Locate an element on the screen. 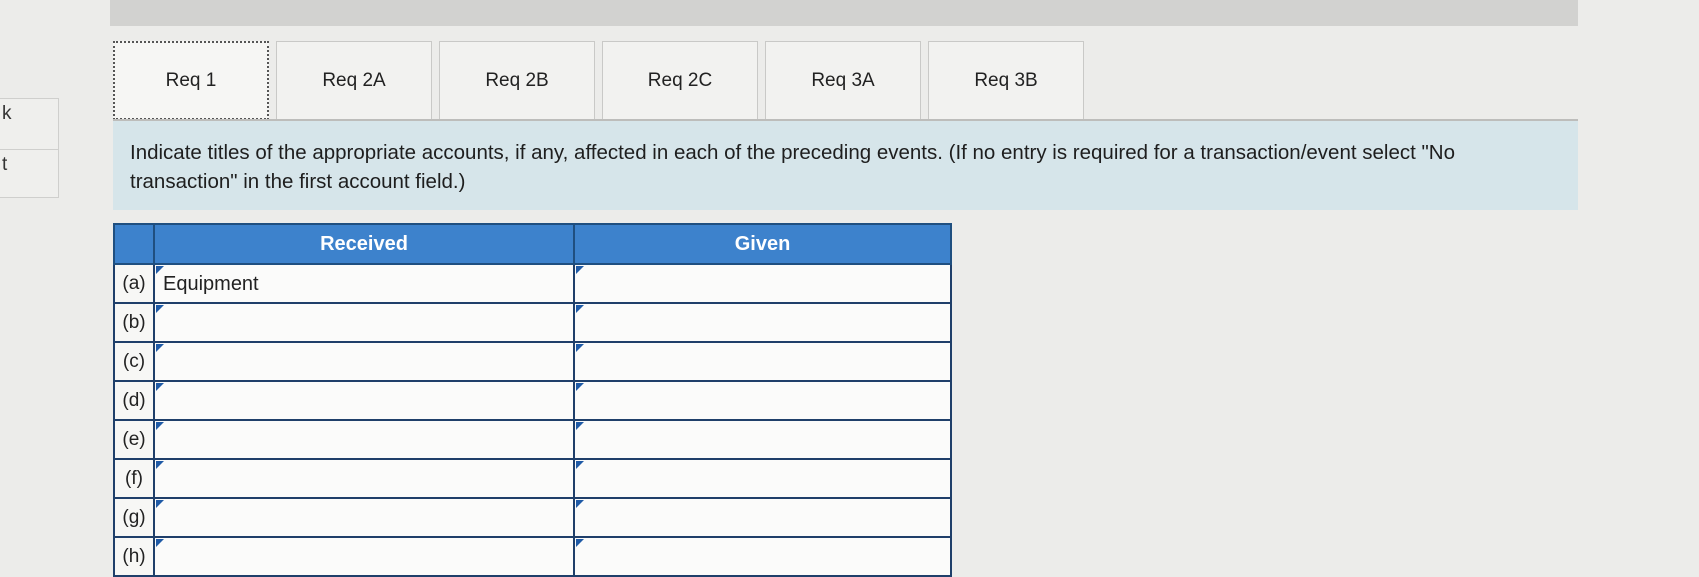  header-given: Given is located at coordinates (762, 244).